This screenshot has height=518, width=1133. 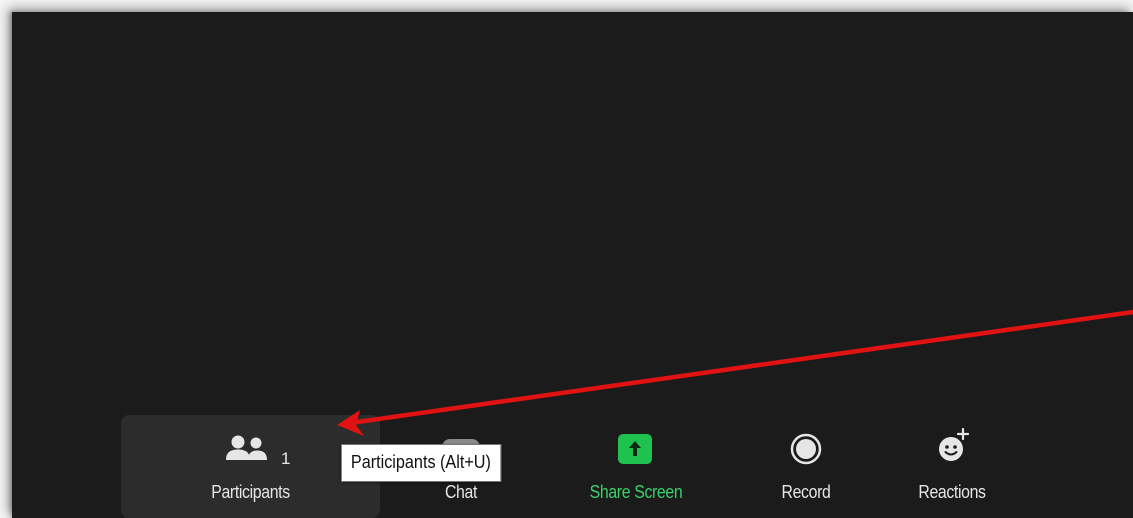 What do you see at coordinates (286, 458) in the screenshot?
I see `participants-count: 1` at bounding box center [286, 458].